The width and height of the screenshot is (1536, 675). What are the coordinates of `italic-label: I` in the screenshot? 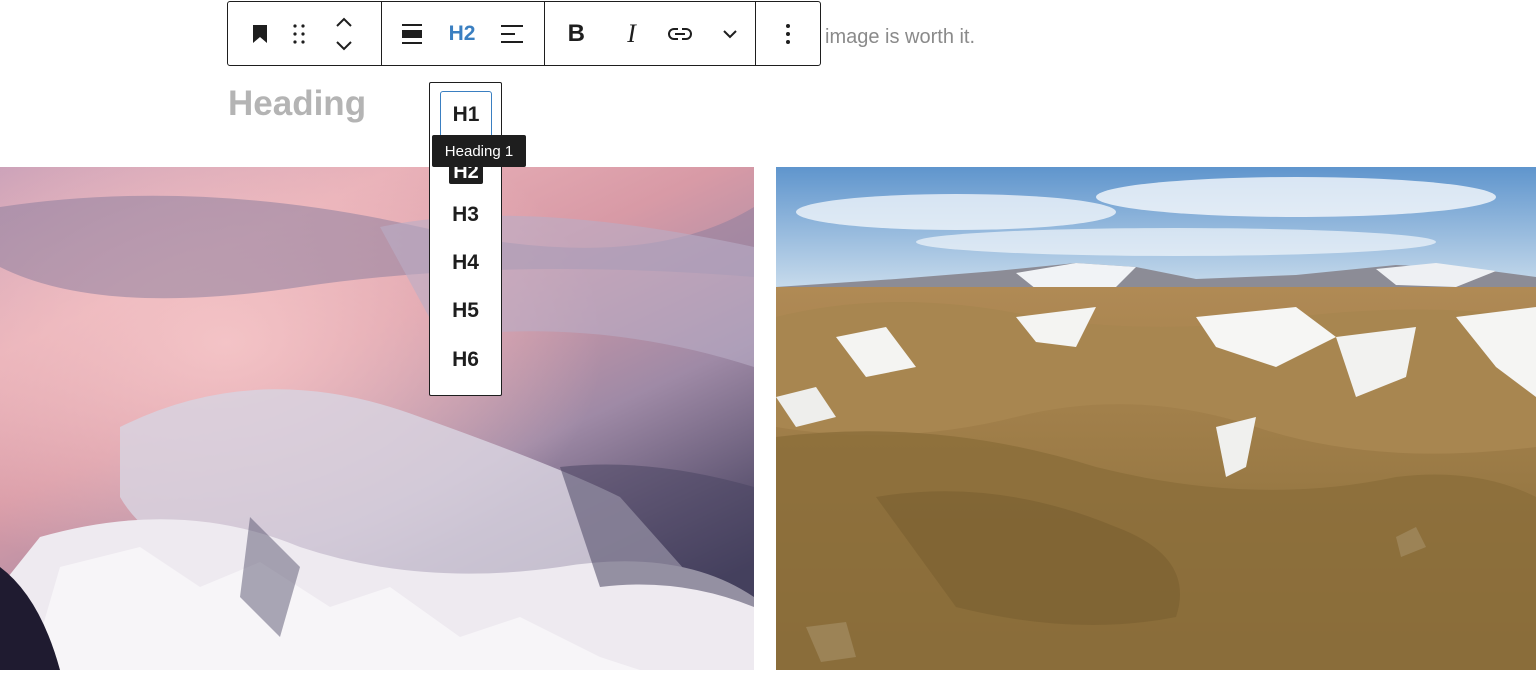 It's located at (631, 33).